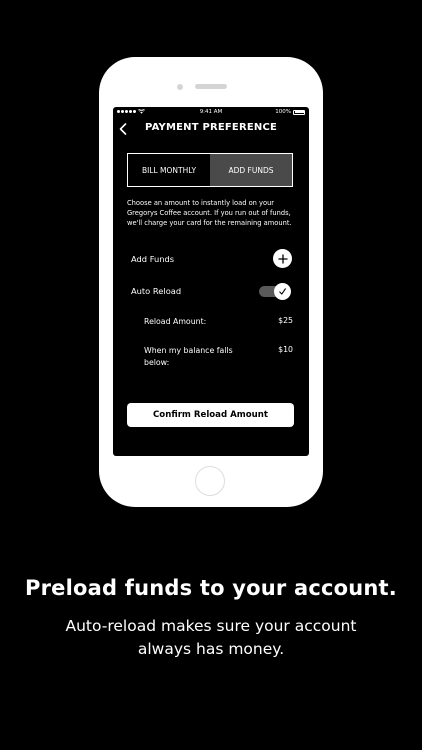  Describe the element at coordinates (285, 320) in the screenshot. I see `reload-amount-value: $25` at that location.